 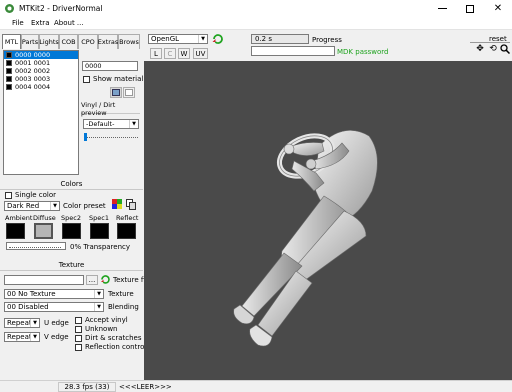 What do you see at coordinates (41, 71) in the screenshot?
I see `list-item: 0002 0002` at bounding box center [41, 71].